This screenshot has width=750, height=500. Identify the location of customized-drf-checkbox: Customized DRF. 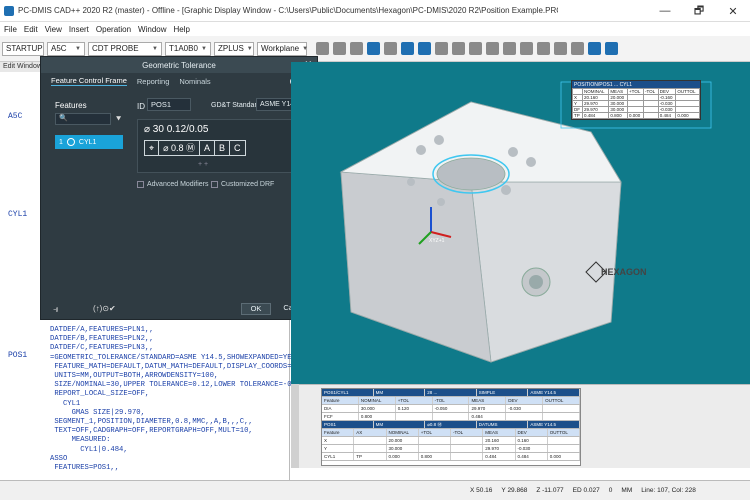
(242, 184).